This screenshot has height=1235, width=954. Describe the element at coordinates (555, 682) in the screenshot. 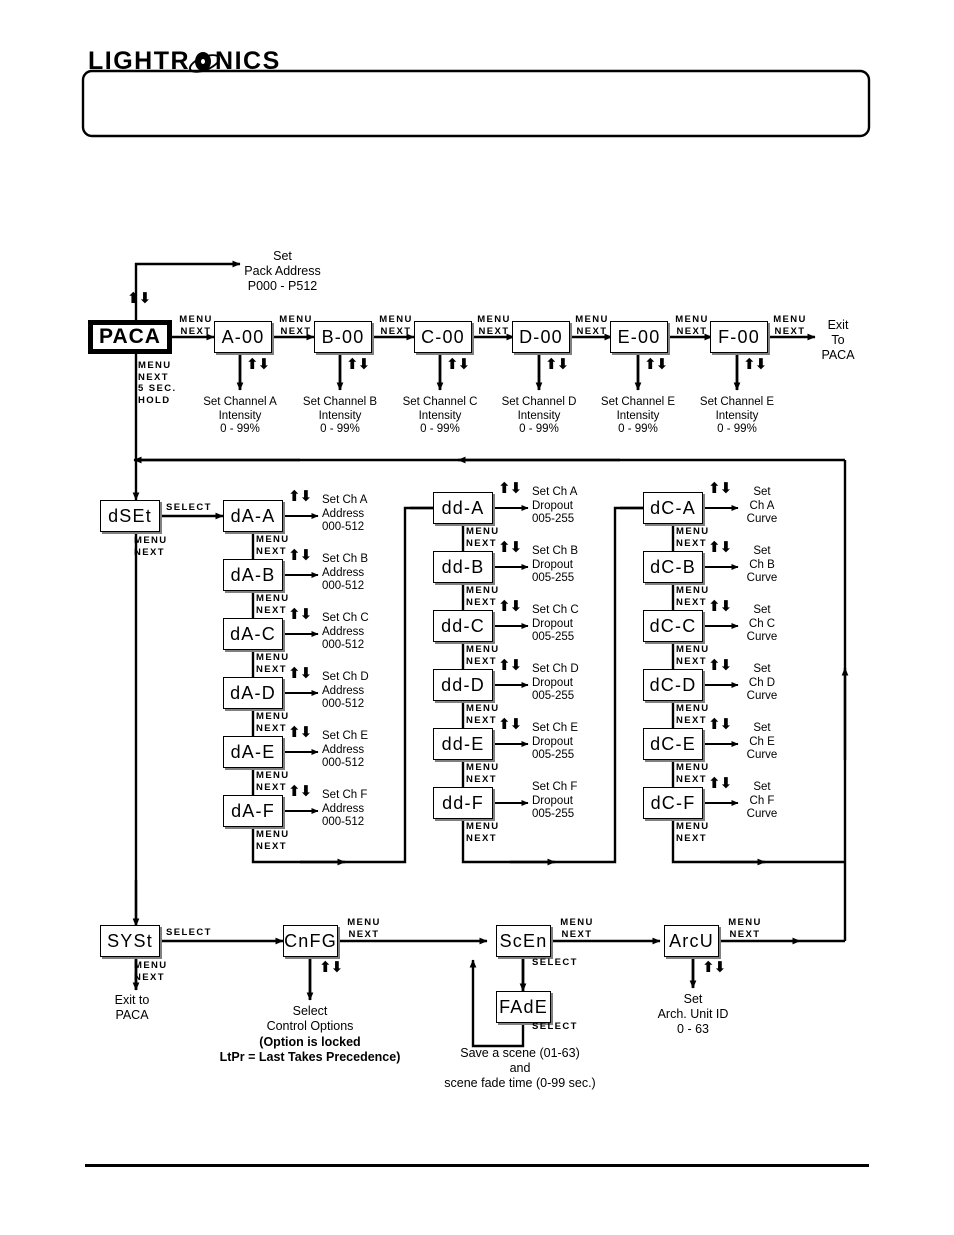

I see `note-dd-d: Set Ch D Dropout 005-255` at that location.